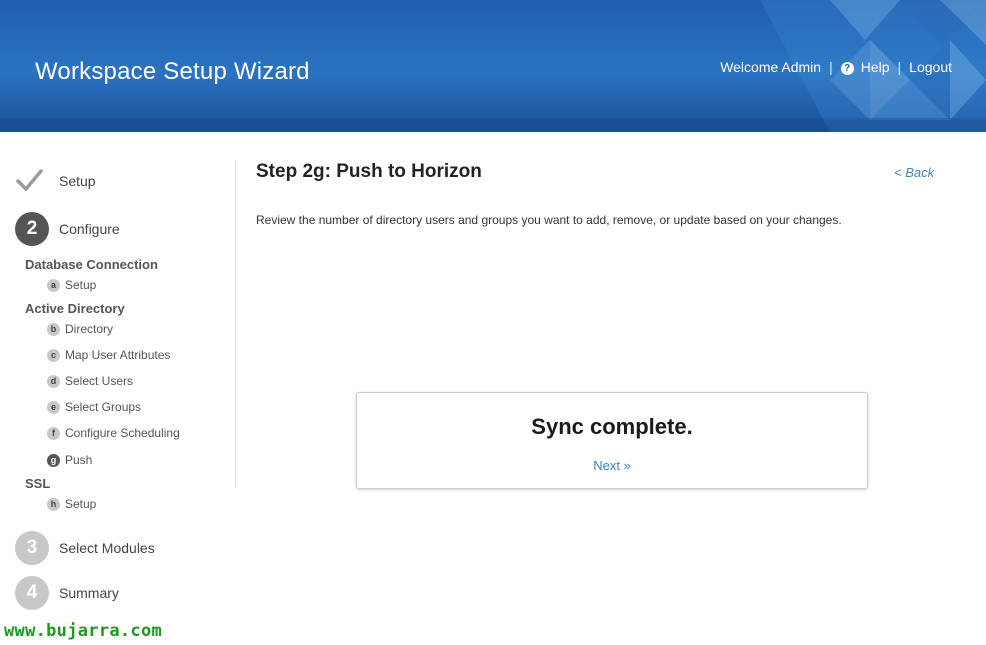 The width and height of the screenshot is (986, 645). Describe the element at coordinates (32, 229) in the screenshot. I see `step-number: 2` at that location.